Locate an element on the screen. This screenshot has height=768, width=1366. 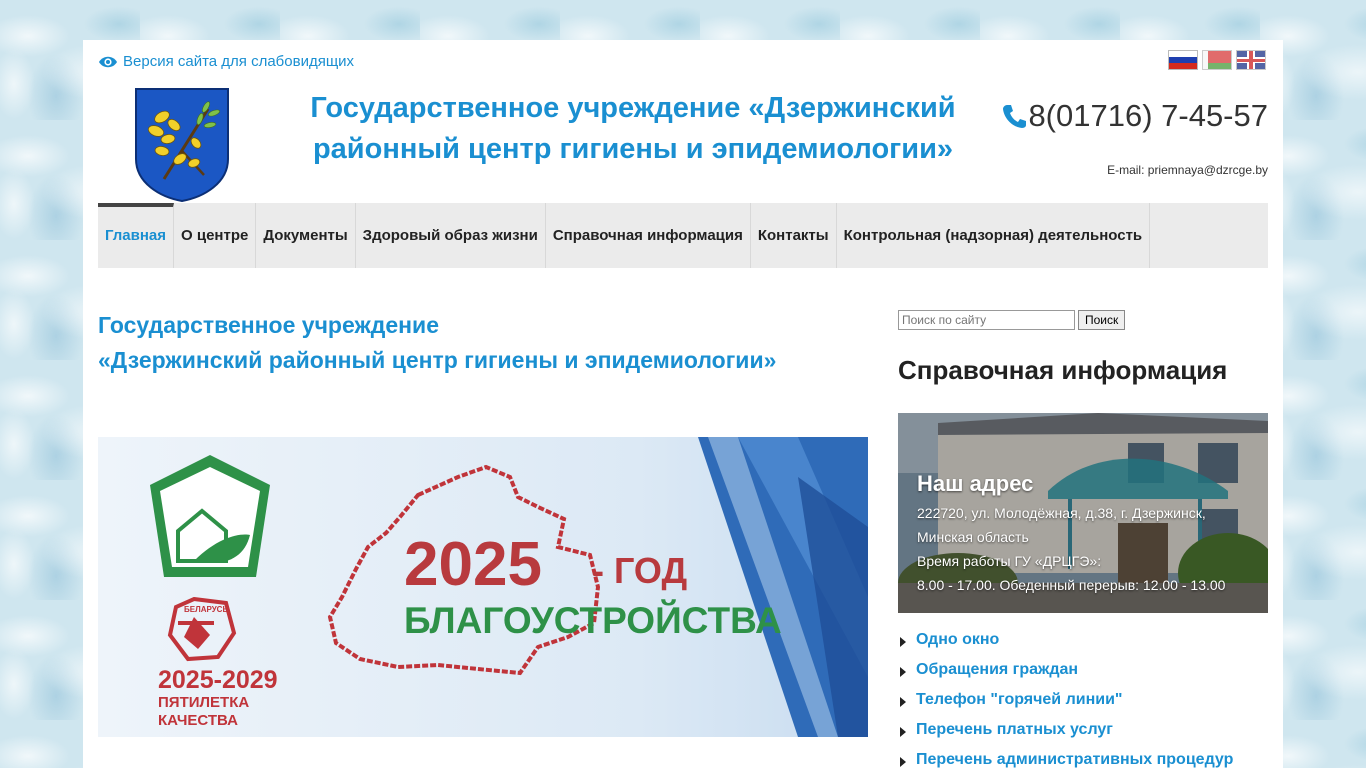
sidebar-link-one-window: Одно окно is located at coordinates (1065, 646).